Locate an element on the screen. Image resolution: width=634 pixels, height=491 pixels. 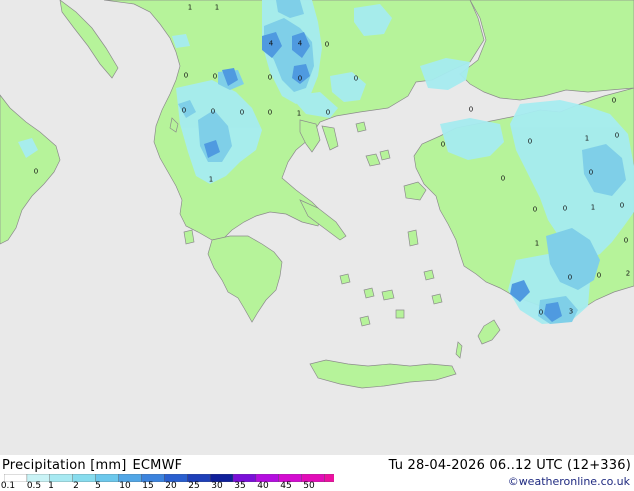
land-thrace is located at coordinates (546, 50).